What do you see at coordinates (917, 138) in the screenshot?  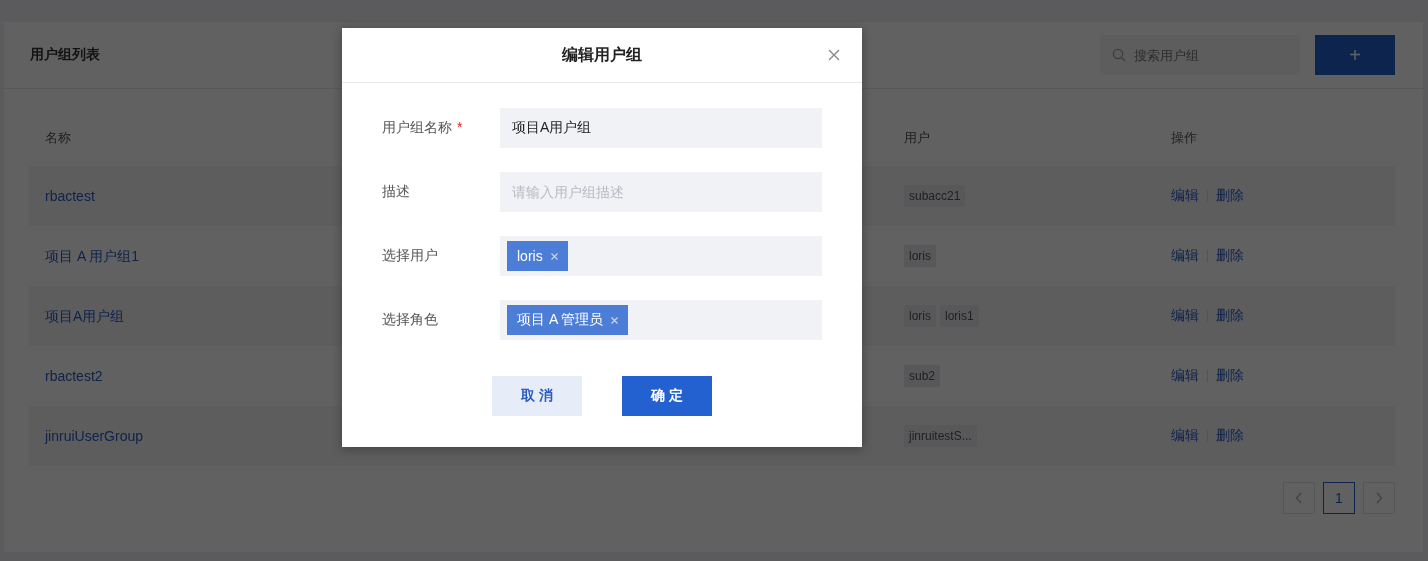 I see `column-header: 用户` at bounding box center [917, 138].